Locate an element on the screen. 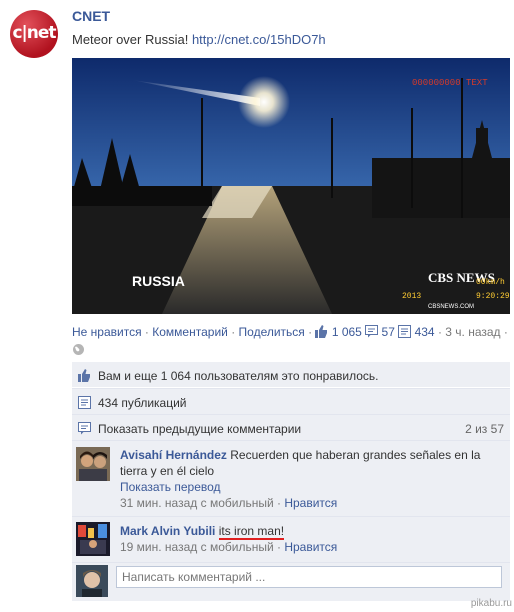 This screenshot has height=612, width=514. photo-caption: RUSSIA is located at coordinates (158, 281).